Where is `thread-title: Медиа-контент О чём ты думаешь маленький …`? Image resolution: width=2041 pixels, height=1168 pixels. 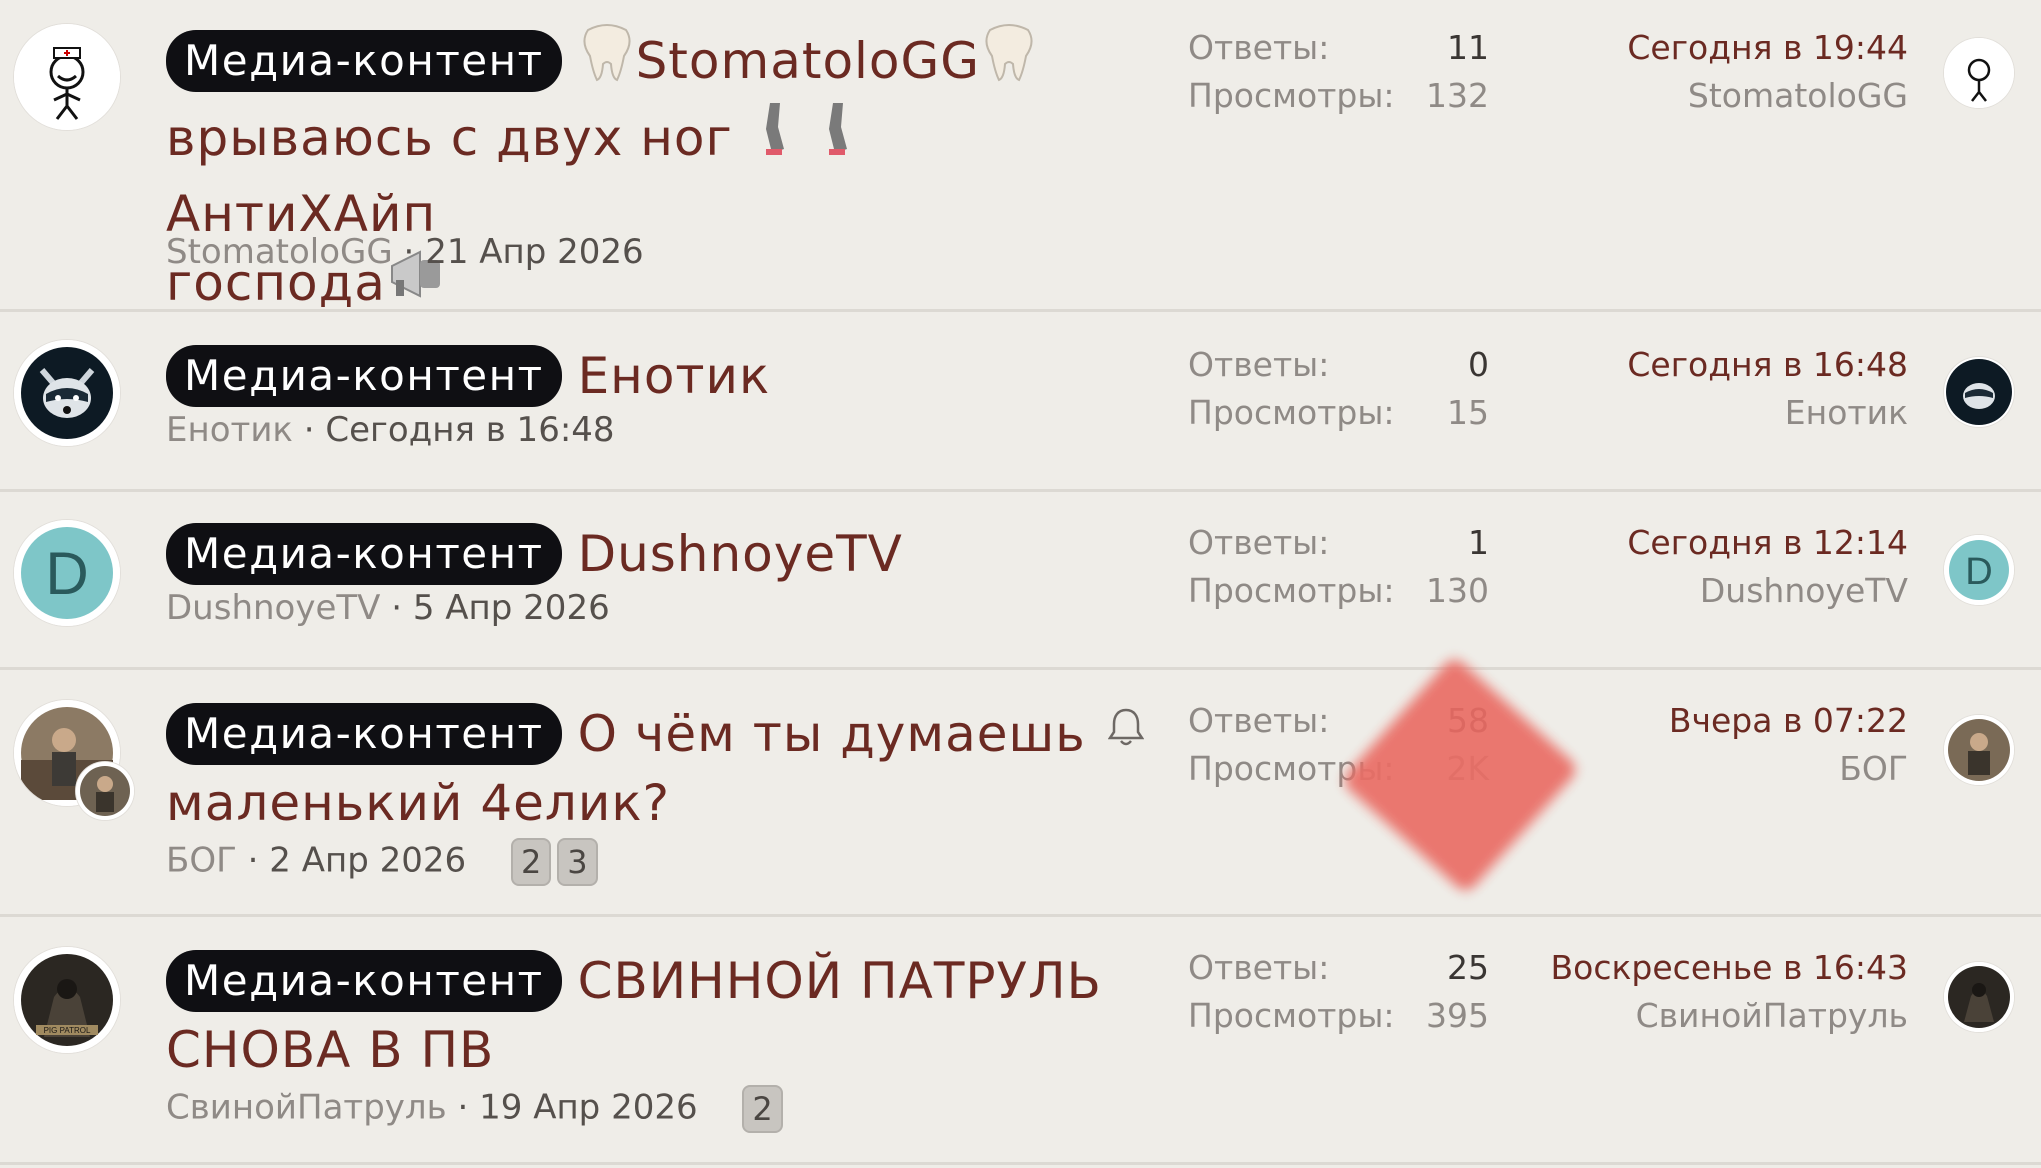 thread-title: Медиа-контент О чём ты думаешь маленький … is located at coordinates (646, 768).